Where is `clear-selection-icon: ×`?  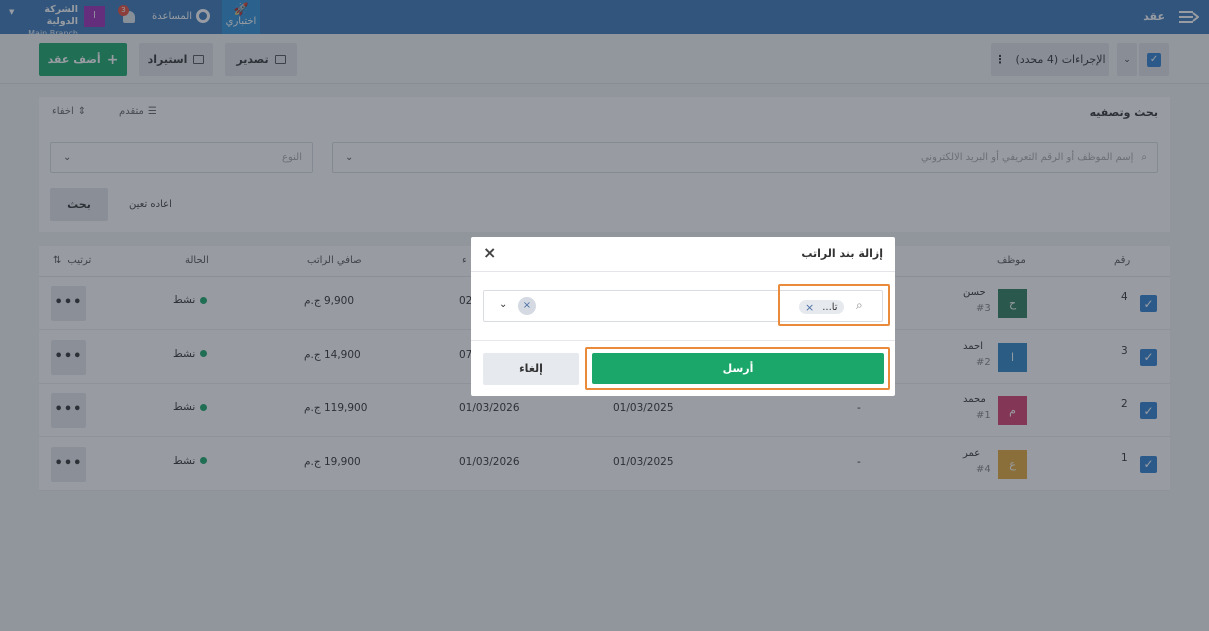
clear-selection-icon: × is located at coordinates (527, 306).